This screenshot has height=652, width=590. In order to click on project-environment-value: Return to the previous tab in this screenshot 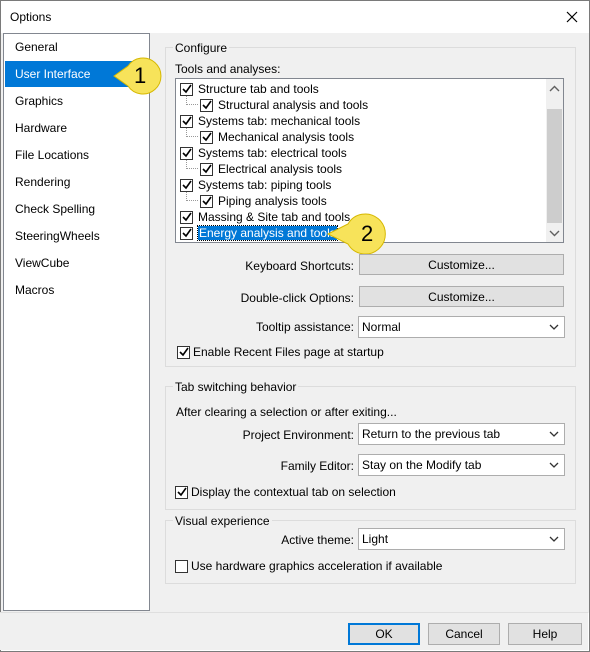, I will do `click(431, 434)`.